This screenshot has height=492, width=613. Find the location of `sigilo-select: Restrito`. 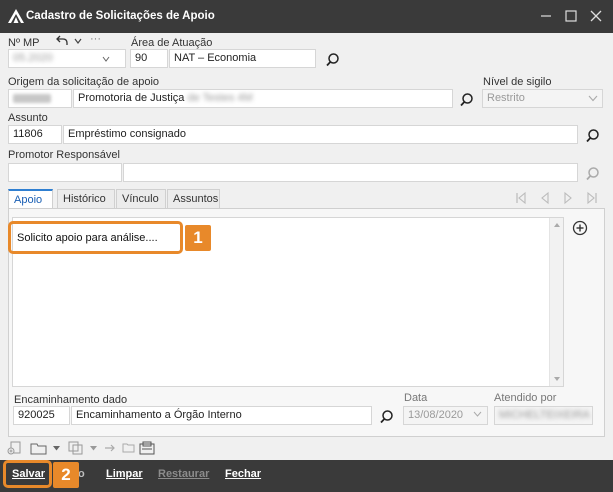

sigilo-select: Restrito is located at coordinates (542, 98).